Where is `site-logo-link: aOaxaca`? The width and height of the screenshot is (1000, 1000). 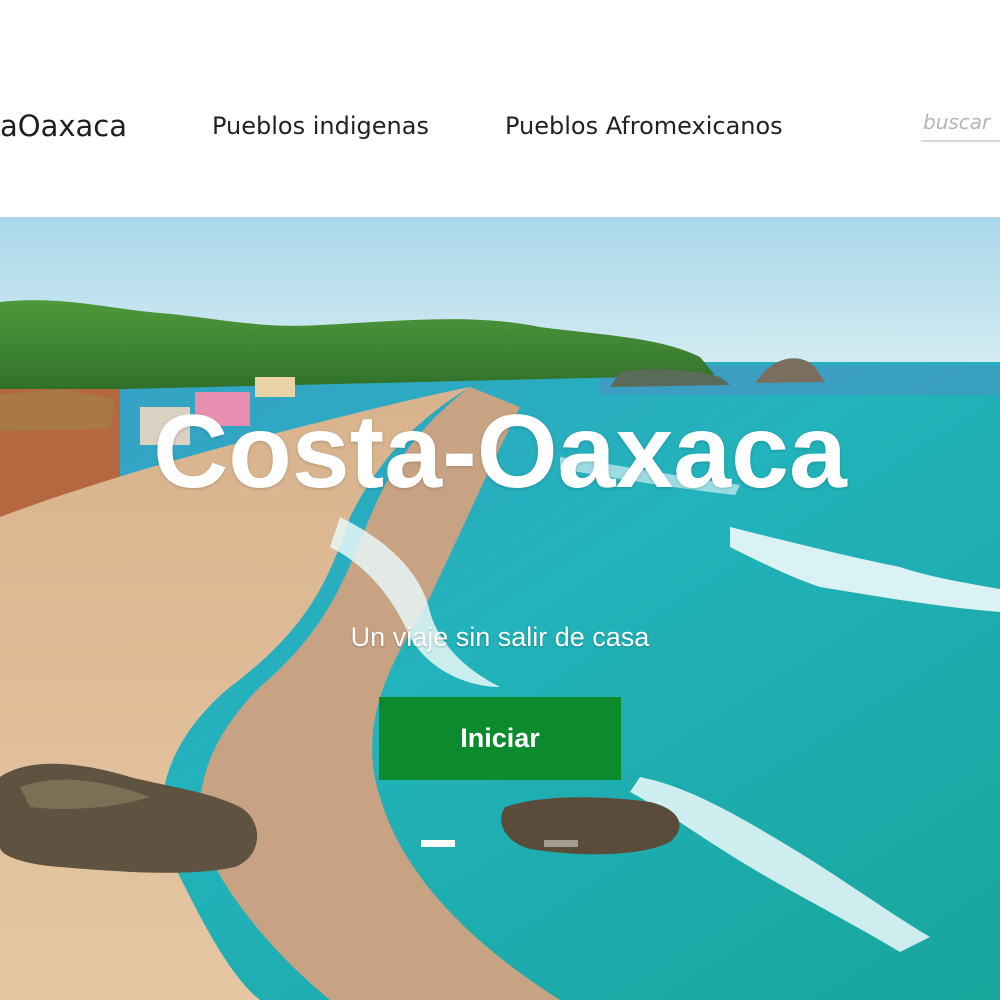
site-logo-link: aOaxaca is located at coordinates (63, 126).